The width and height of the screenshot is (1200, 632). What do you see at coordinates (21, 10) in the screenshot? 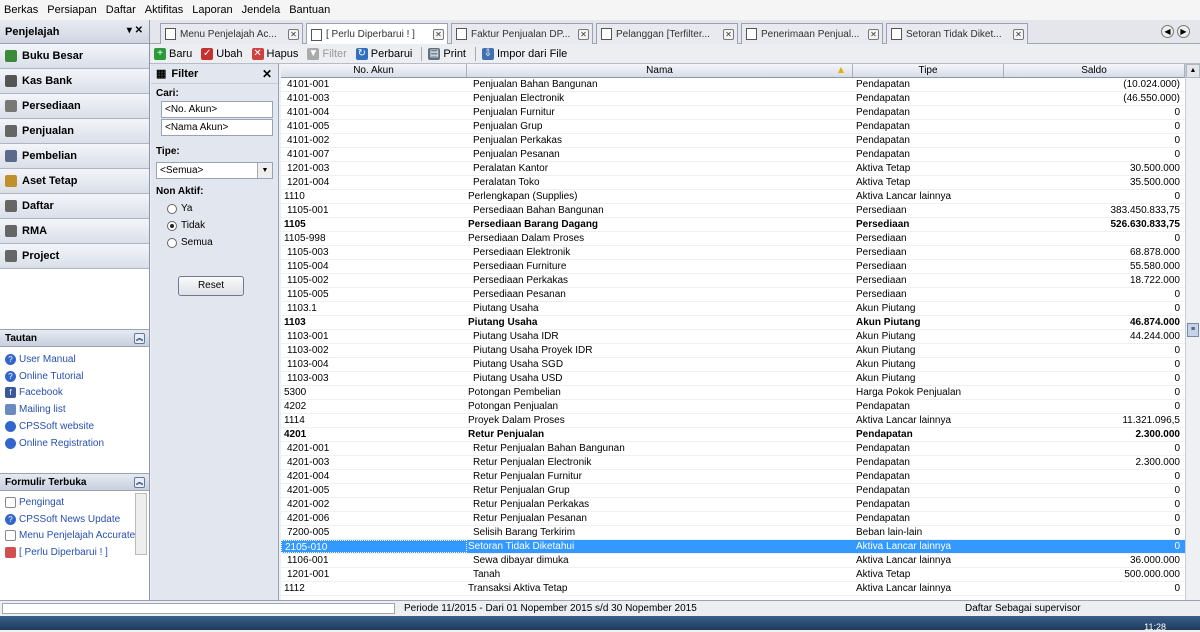
I see `menu-berkas: Berkas` at bounding box center [21, 10].